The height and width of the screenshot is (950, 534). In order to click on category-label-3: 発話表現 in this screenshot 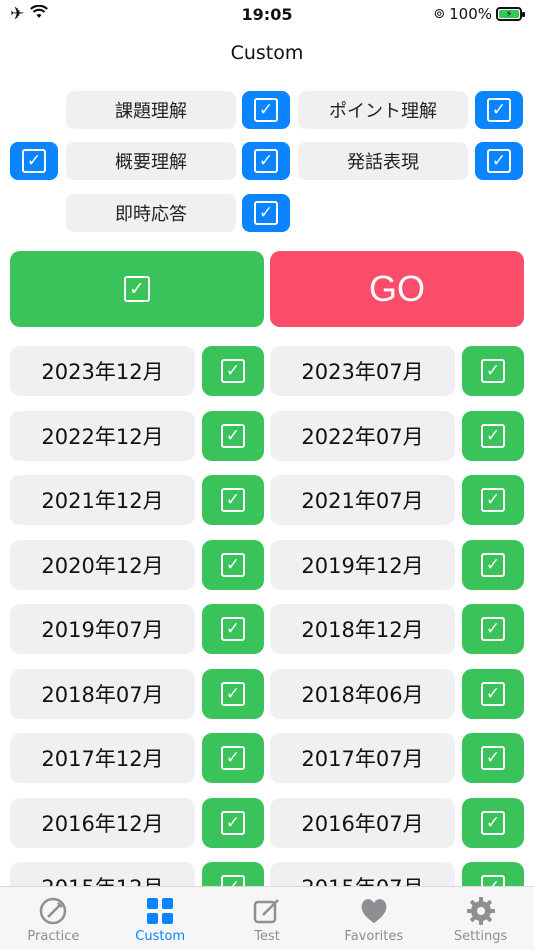, I will do `click(383, 161)`.